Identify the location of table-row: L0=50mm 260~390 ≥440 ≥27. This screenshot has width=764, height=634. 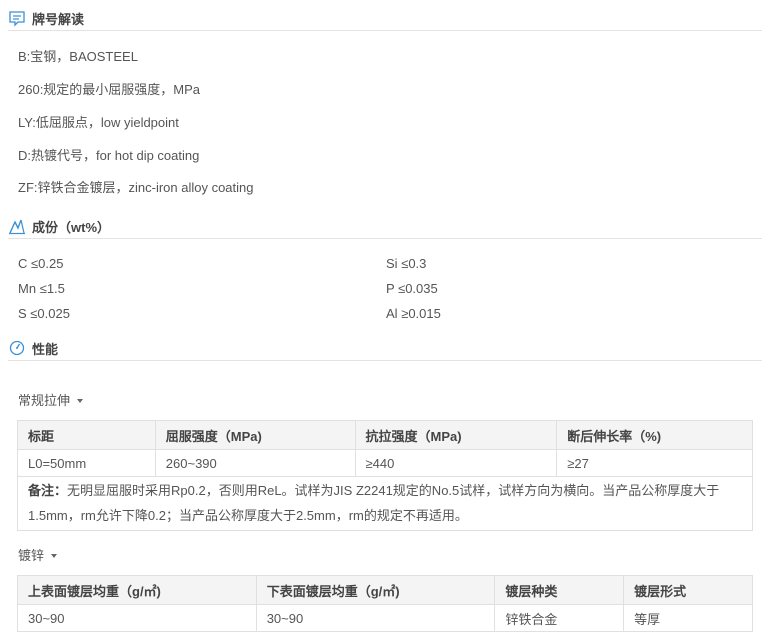
(385, 463).